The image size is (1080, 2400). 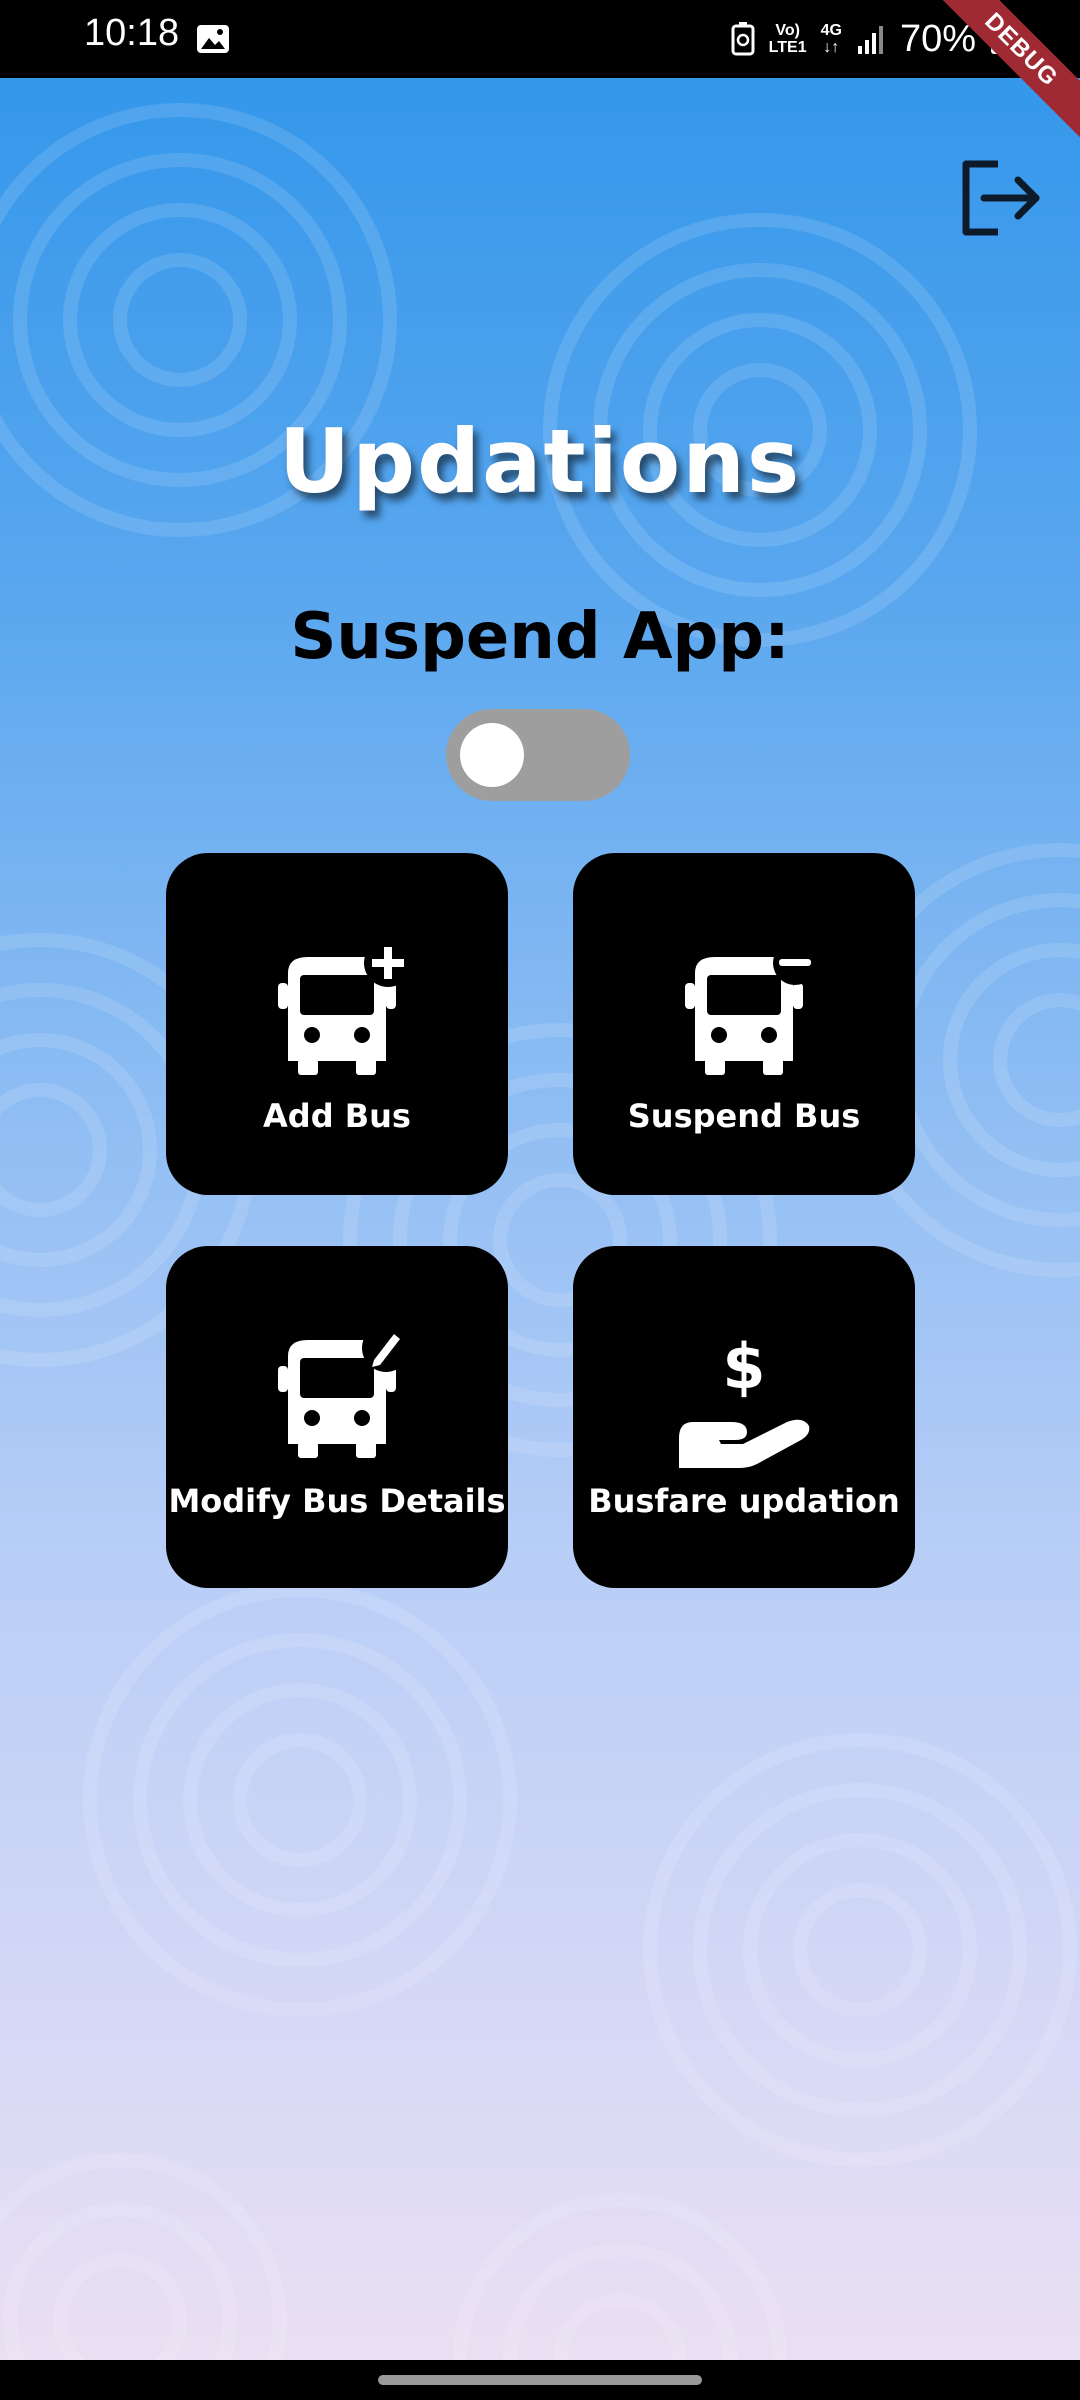 I want to click on gallery-icon, so click(x=213, y=39).